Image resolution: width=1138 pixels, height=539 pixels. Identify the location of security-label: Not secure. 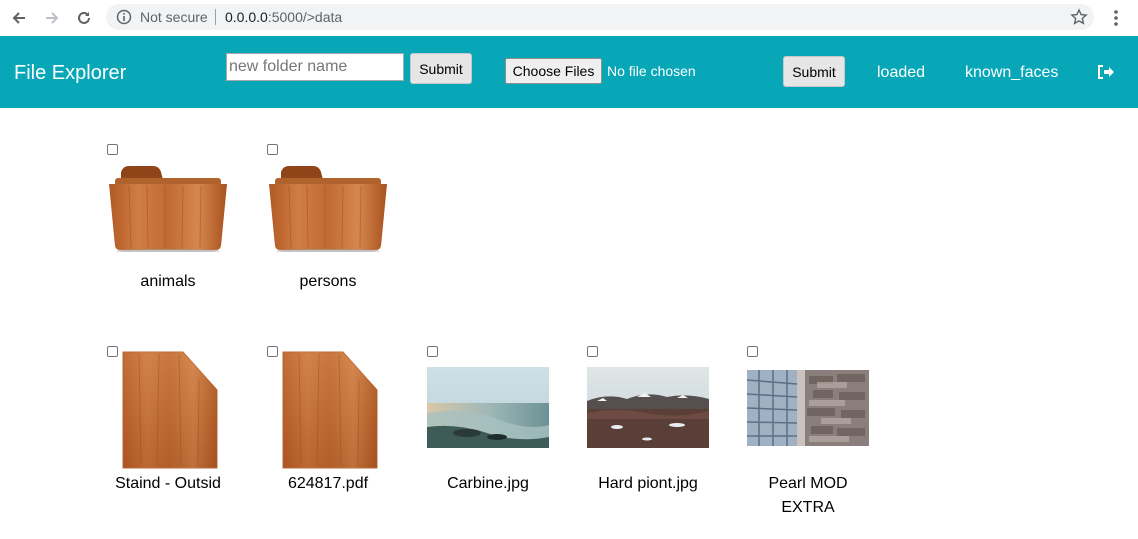
(174, 17).